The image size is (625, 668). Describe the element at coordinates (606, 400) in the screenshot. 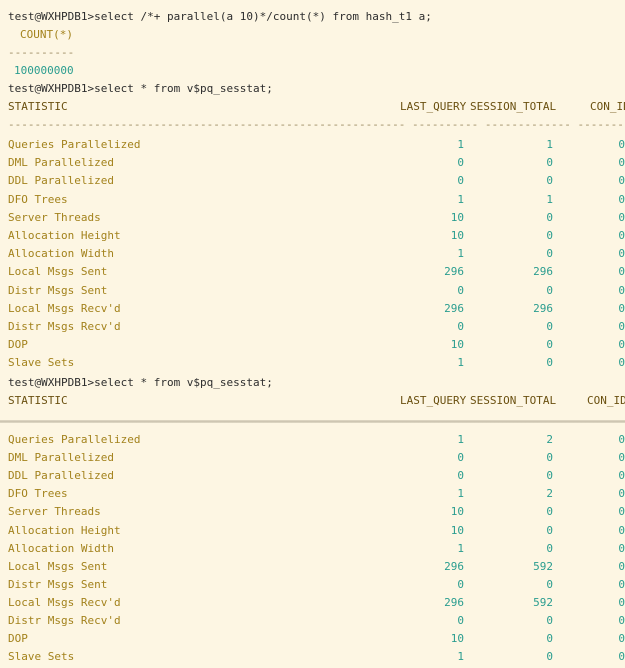

I see `header-con-id-2: CON_ID` at that location.